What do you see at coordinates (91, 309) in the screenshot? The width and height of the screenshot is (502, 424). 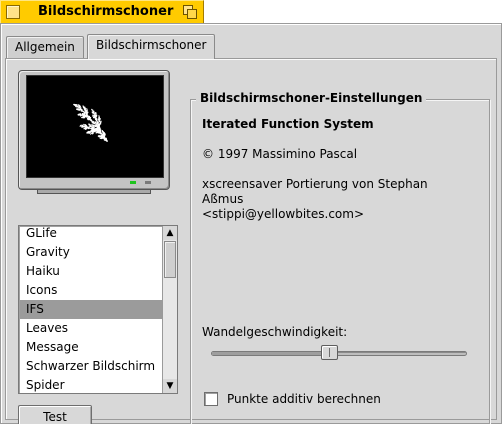 I see `list-item-selected: IFS` at bounding box center [91, 309].